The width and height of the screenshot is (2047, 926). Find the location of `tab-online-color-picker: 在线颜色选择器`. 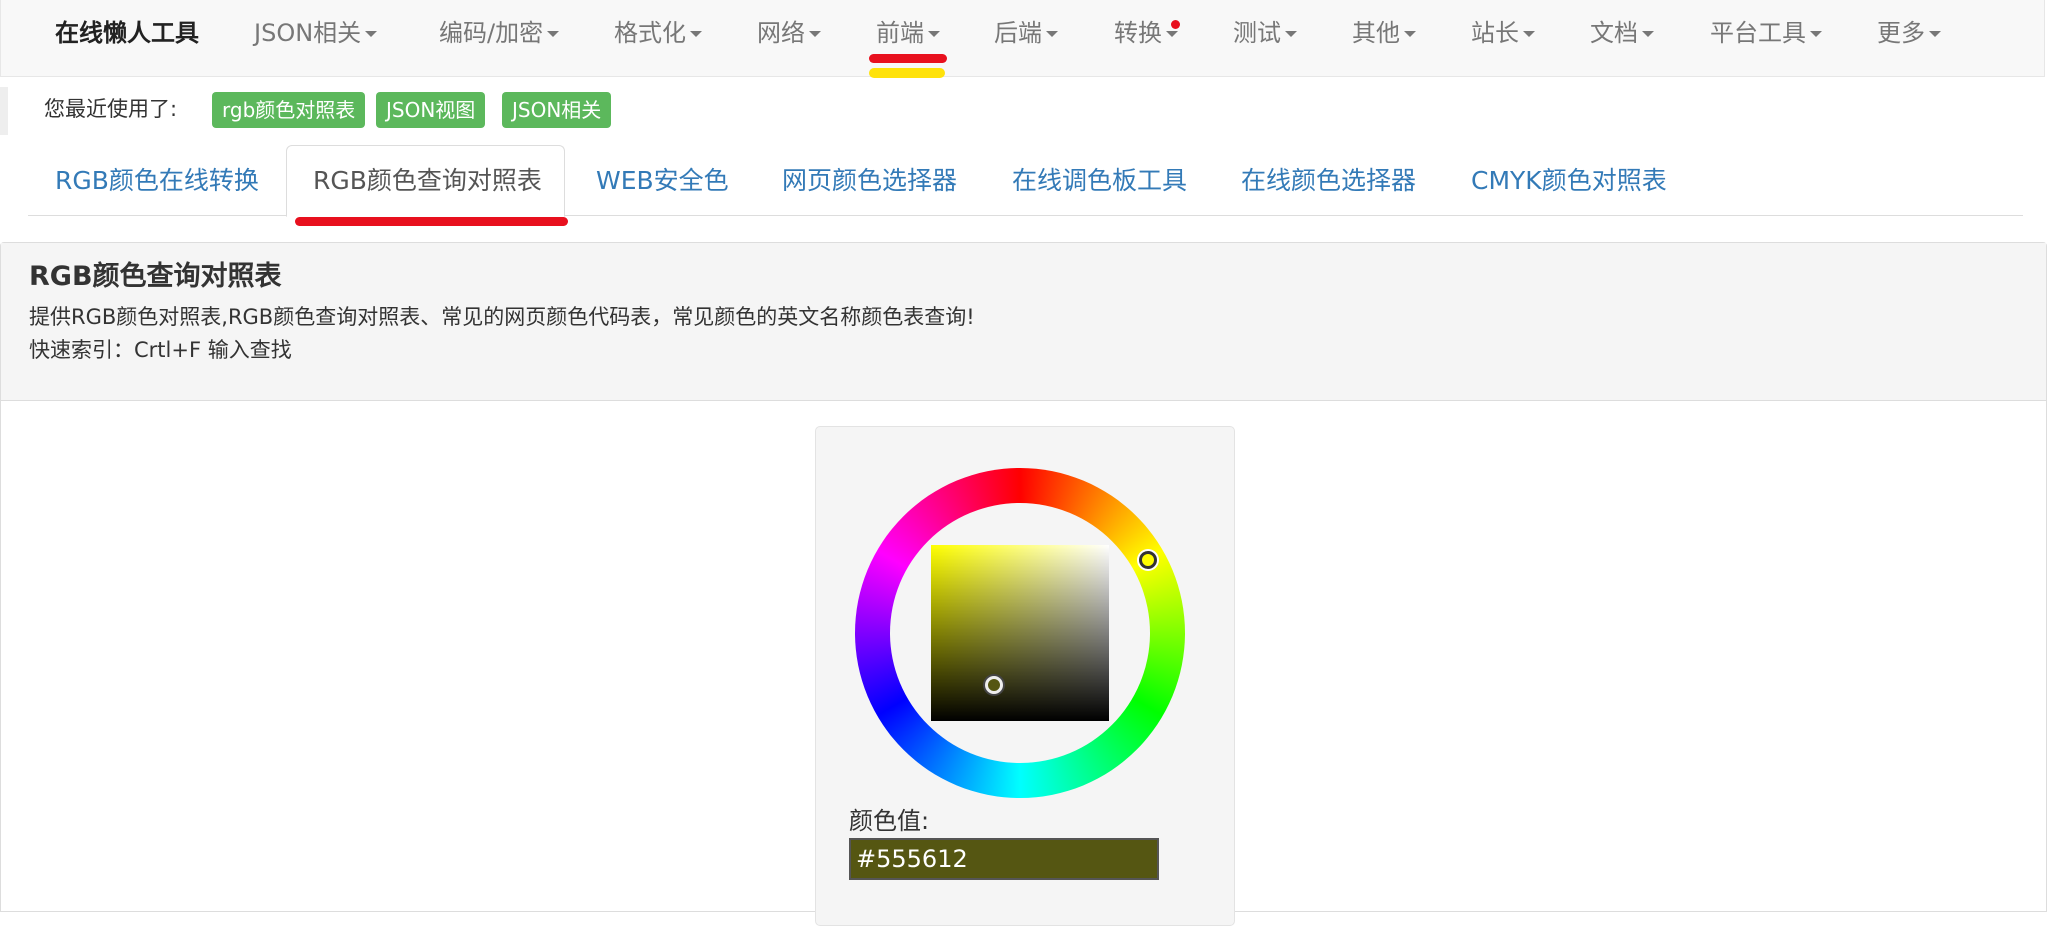

tab-online-color-picker: 在线颜色选择器 is located at coordinates (1328, 181).